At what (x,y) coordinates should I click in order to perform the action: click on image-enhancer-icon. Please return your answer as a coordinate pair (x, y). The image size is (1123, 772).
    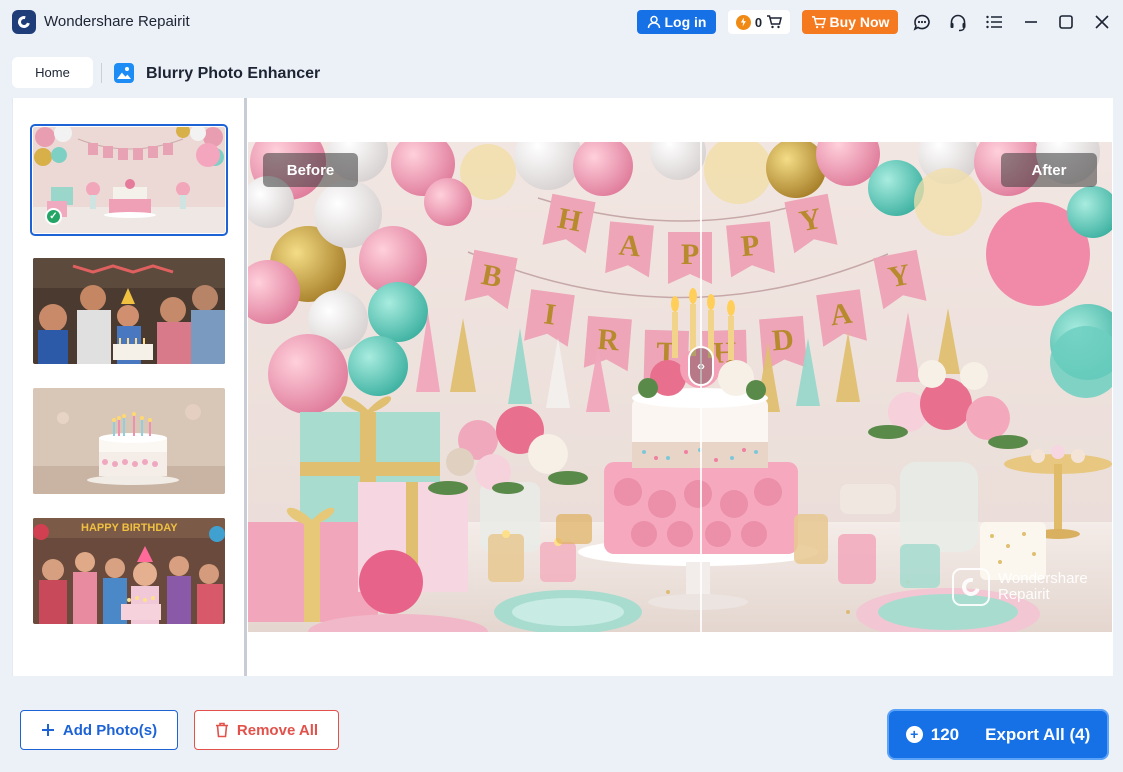
    Looking at the image, I should click on (124, 73).